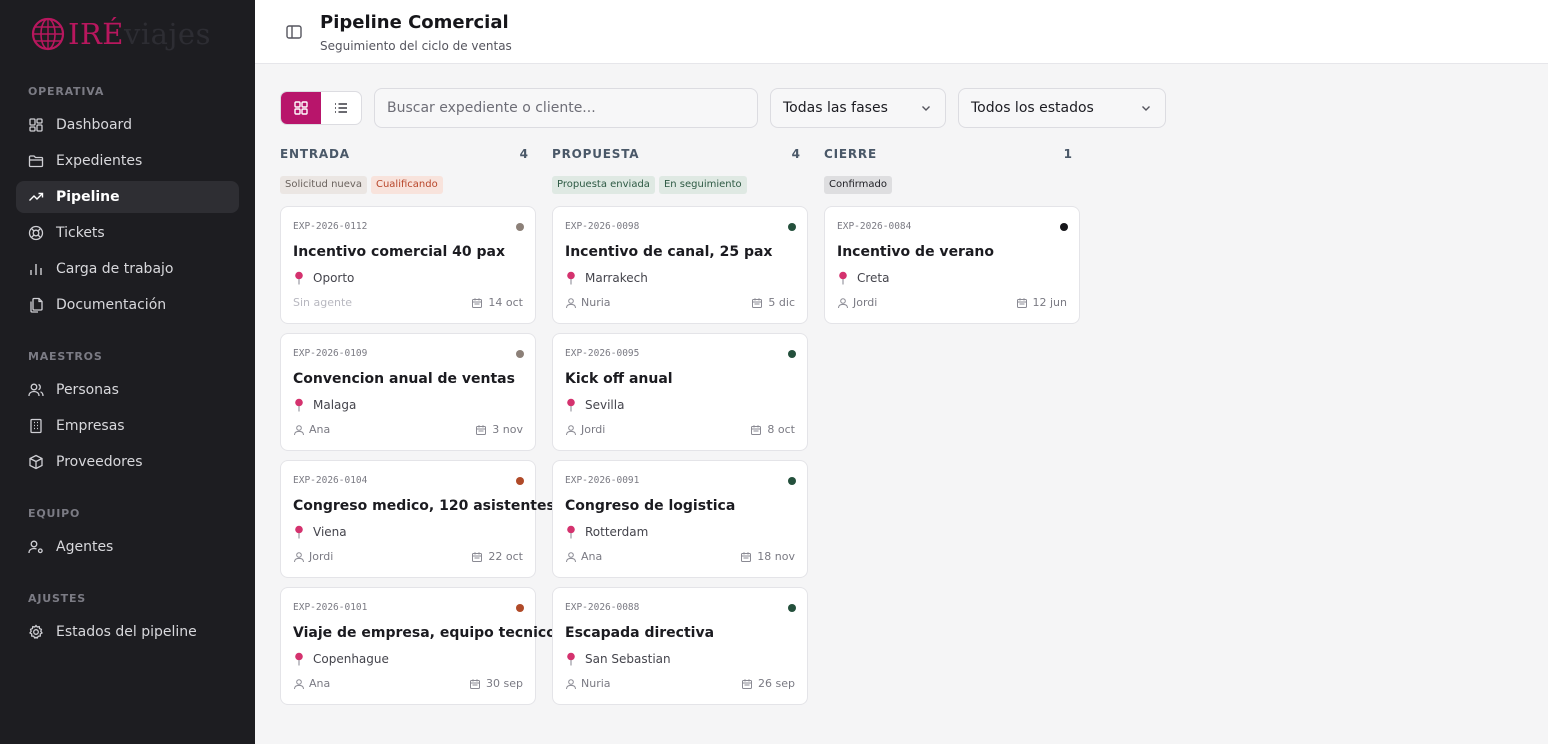  What do you see at coordinates (850, 154) in the screenshot?
I see `column-title: CIERRE` at bounding box center [850, 154].